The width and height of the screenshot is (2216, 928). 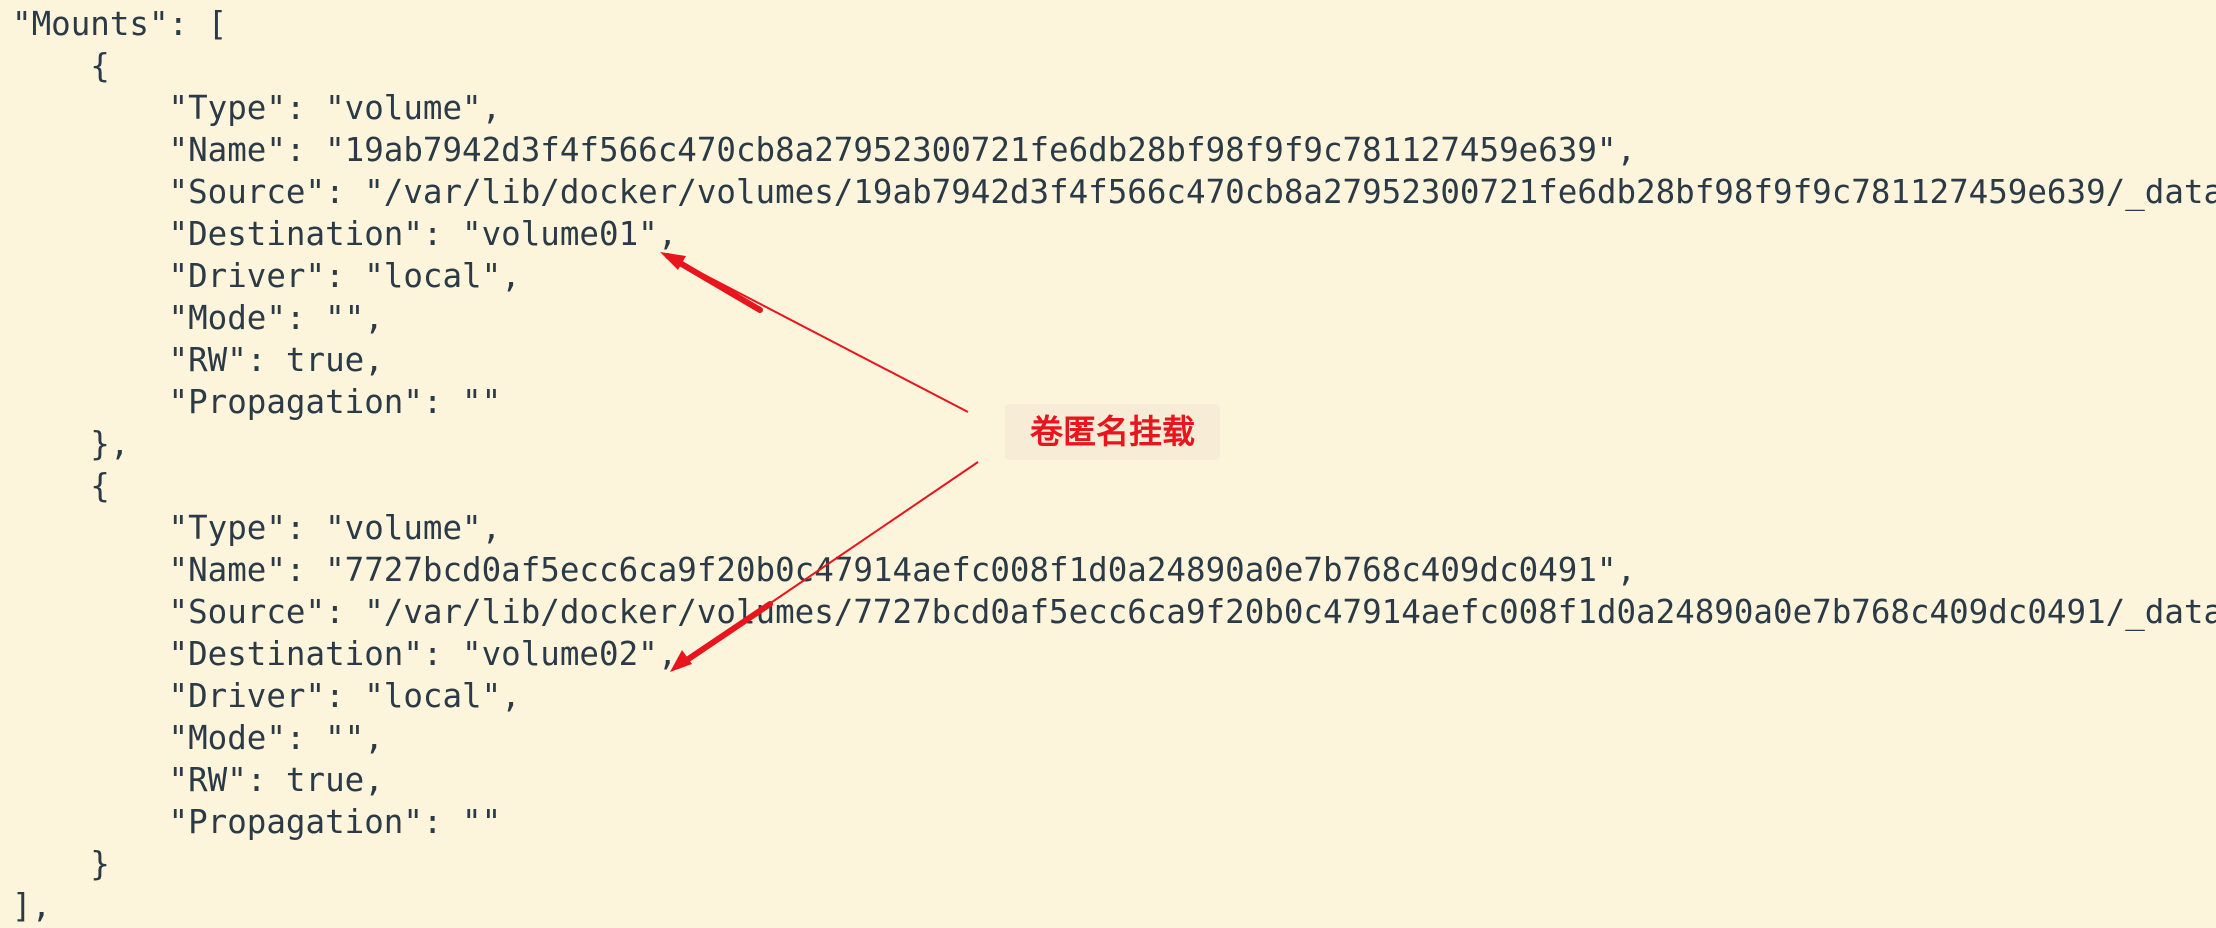 What do you see at coordinates (1112, 432) in the screenshot?
I see `annotation-label: 卷匿名挂载` at bounding box center [1112, 432].